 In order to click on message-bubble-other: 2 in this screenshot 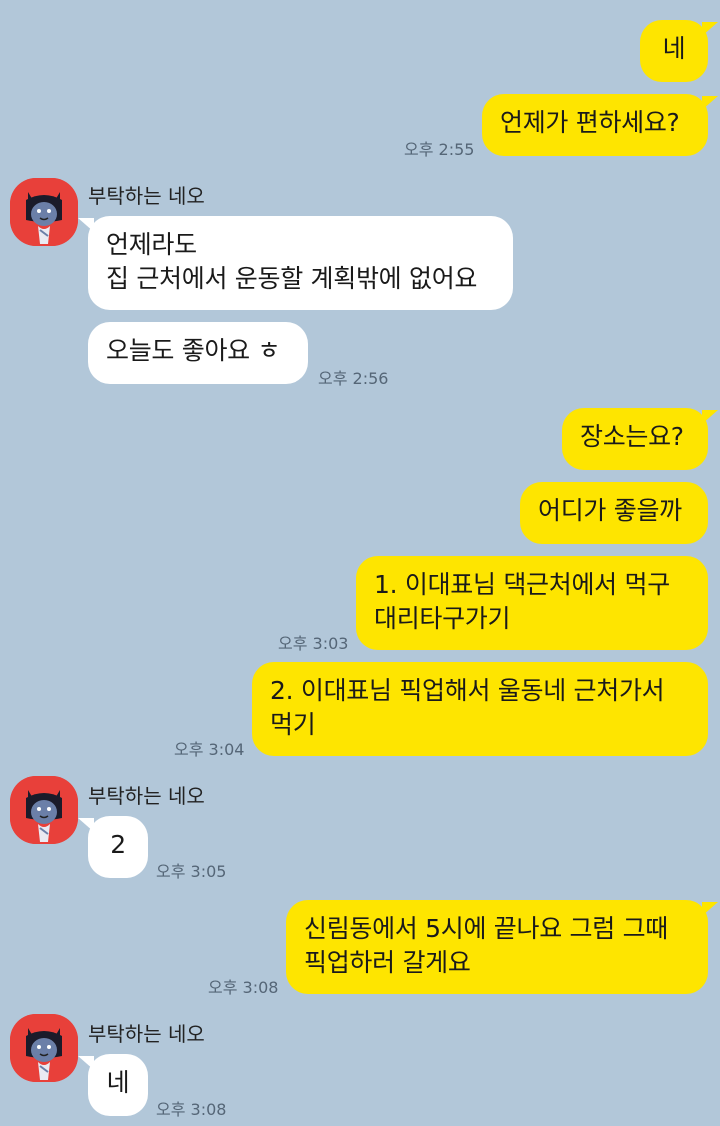, I will do `click(113, 847)`.